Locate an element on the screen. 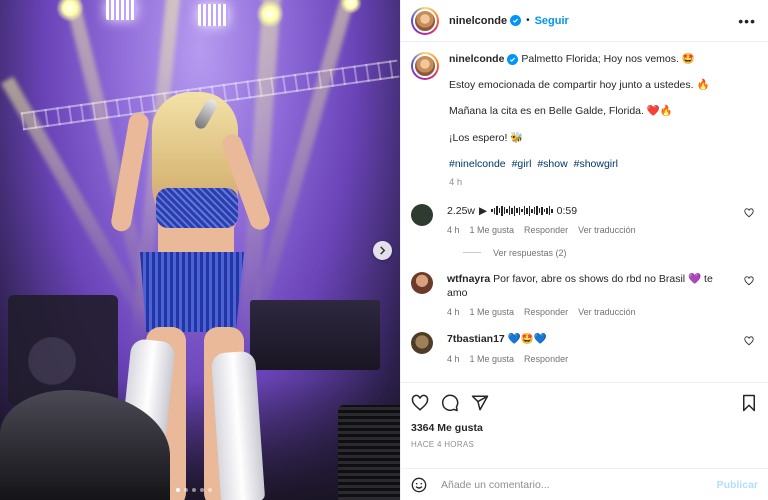  hashtag-link: #girl is located at coordinates (522, 164).